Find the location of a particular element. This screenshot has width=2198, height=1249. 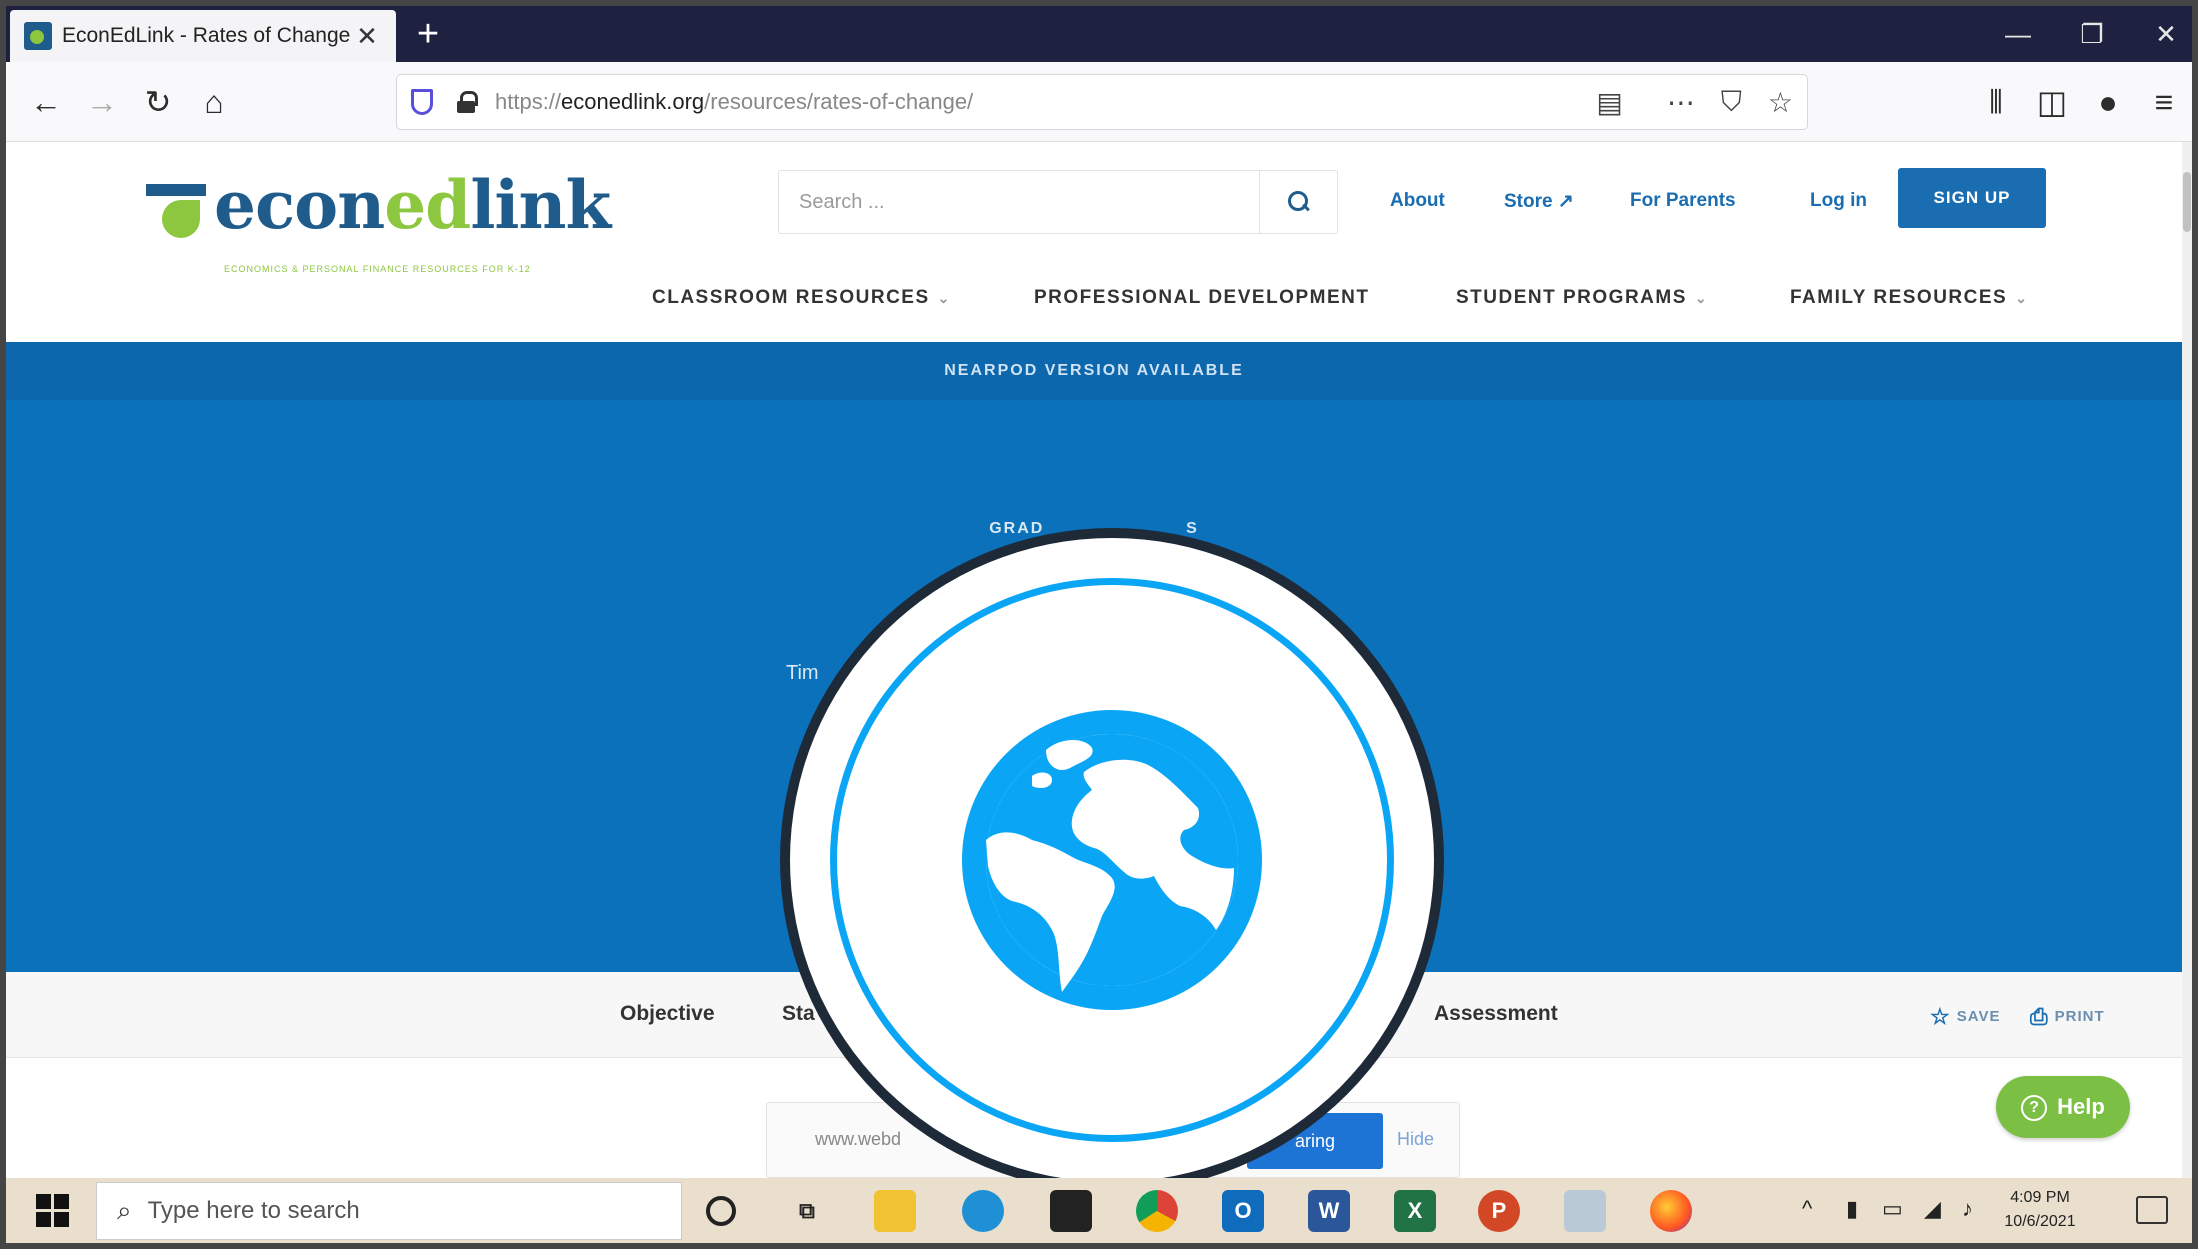

notification-center-icon is located at coordinates (2152, 1210).